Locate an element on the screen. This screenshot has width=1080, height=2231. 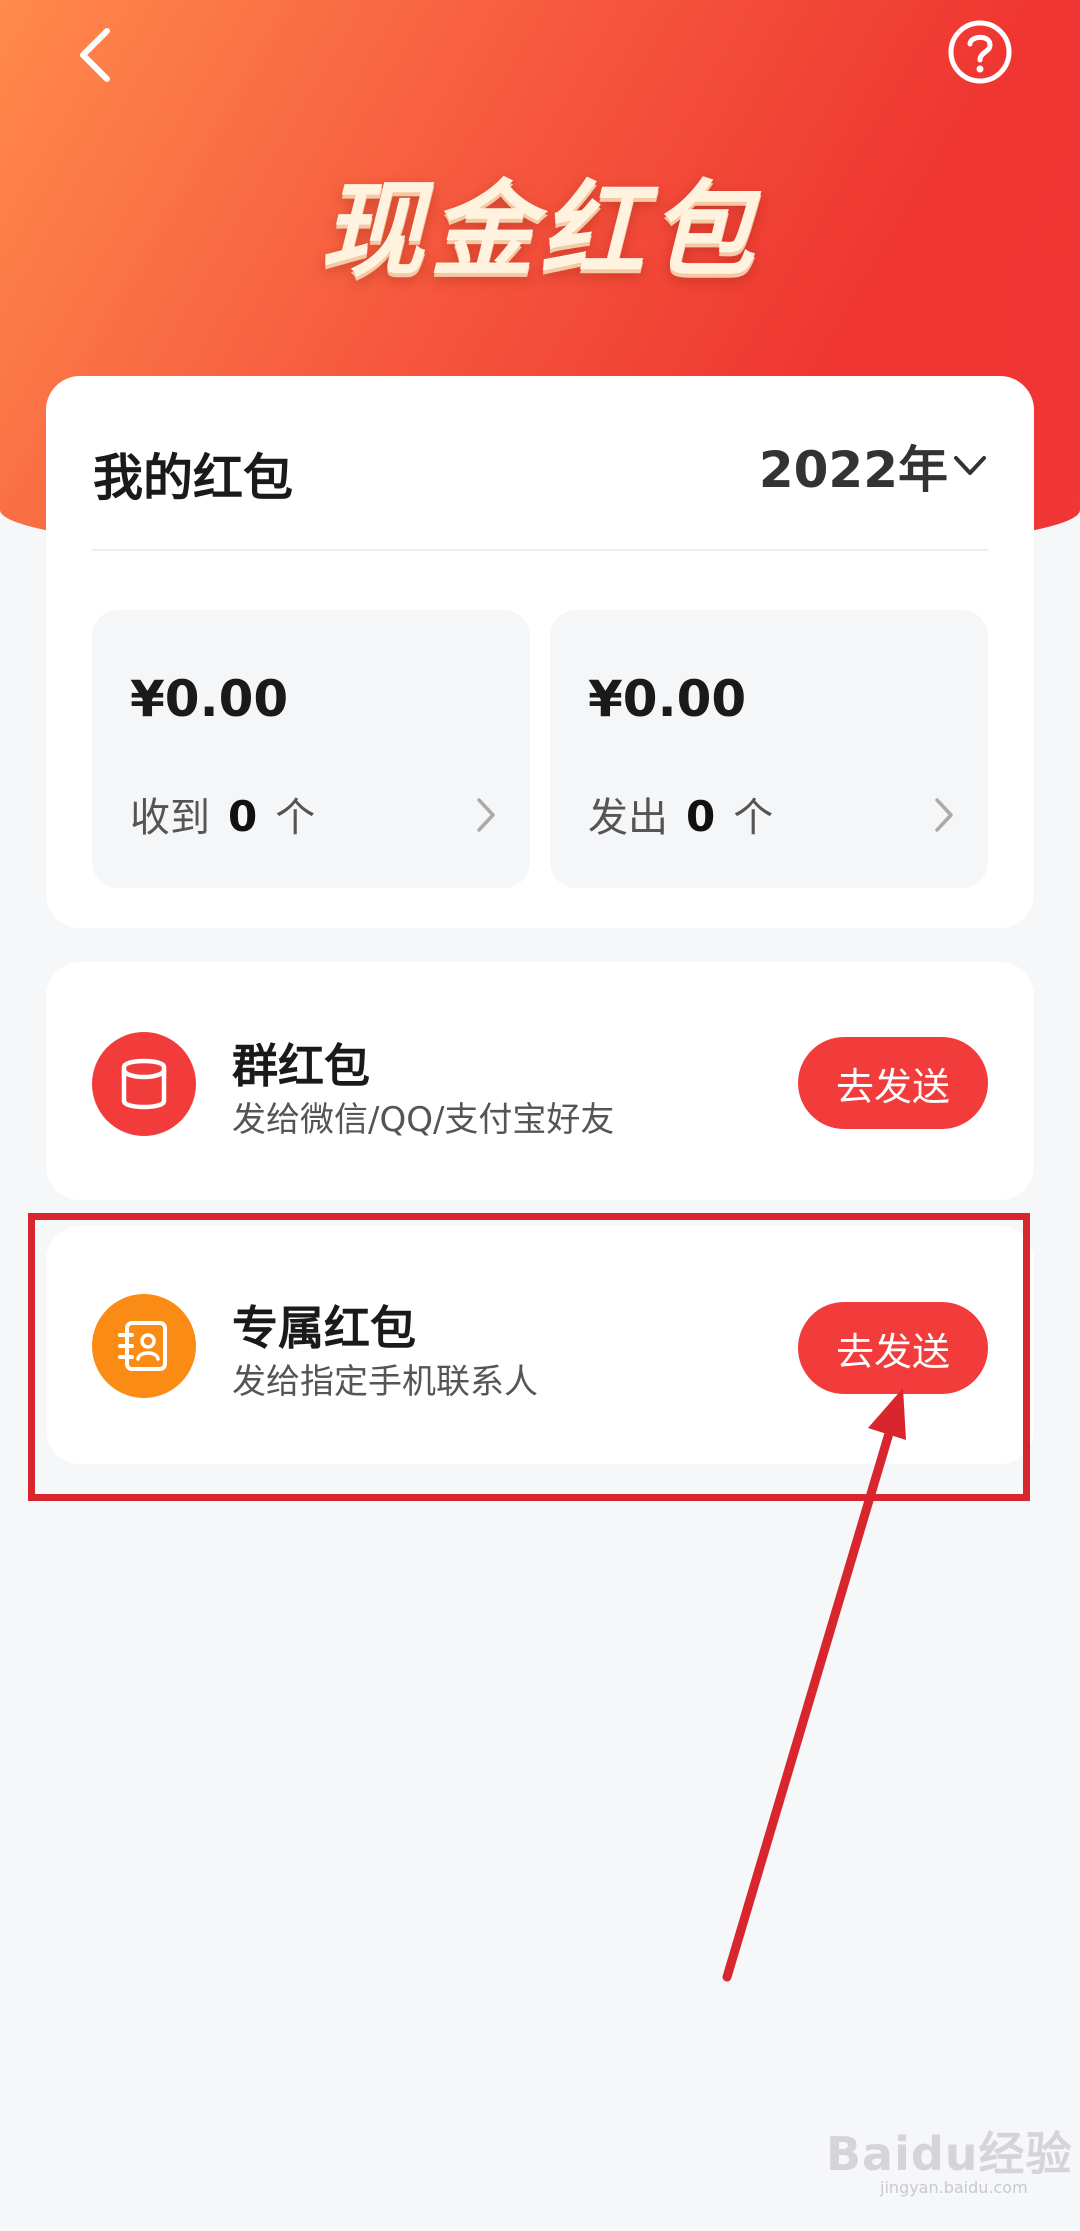
annotation-arrow is located at coordinates (814, 1685).